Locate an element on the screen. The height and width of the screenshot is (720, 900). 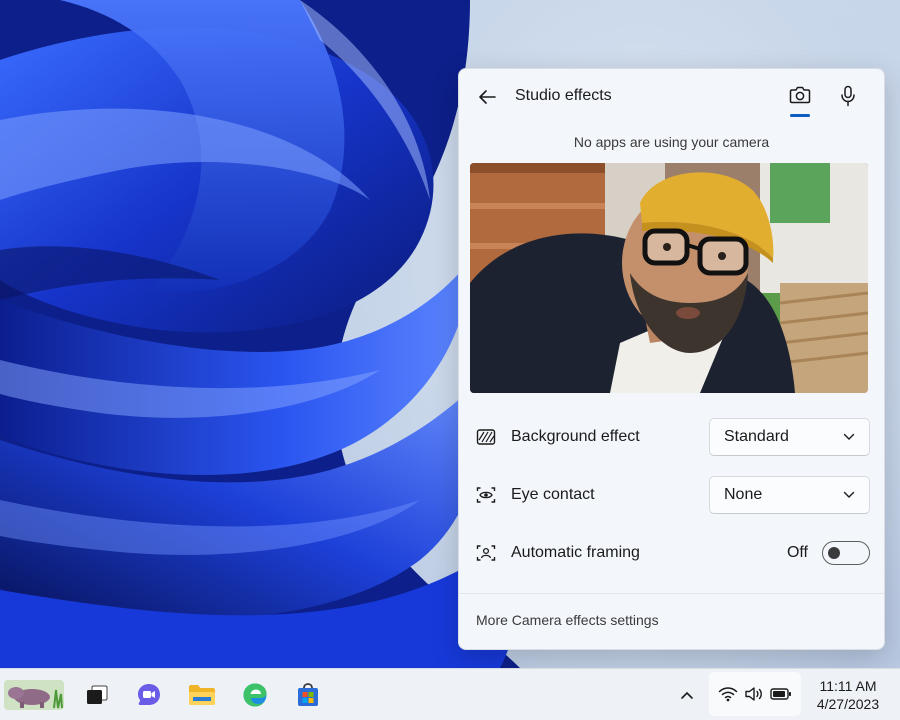
automatic-framing-label: Automatic framing is located at coordinates (575, 552).